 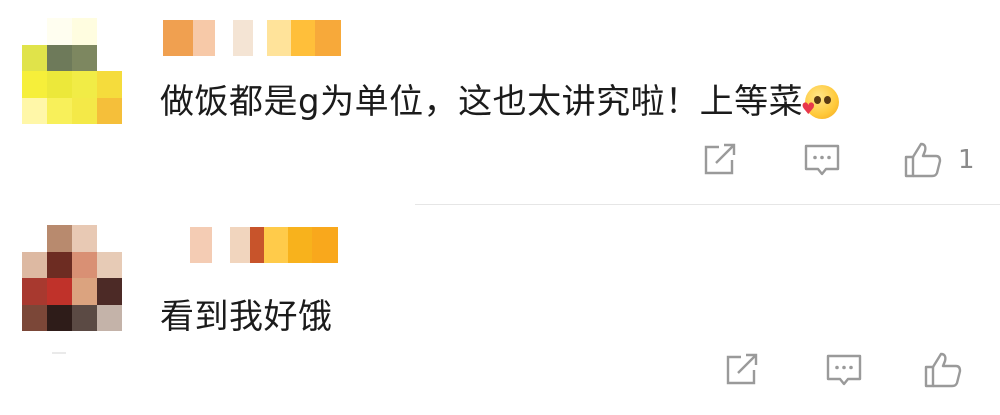 What do you see at coordinates (482, 102) in the screenshot?
I see `comment-text-content: 做饭都是g为单位，这也太讲究啦！上等菜` at bounding box center [482, 102].